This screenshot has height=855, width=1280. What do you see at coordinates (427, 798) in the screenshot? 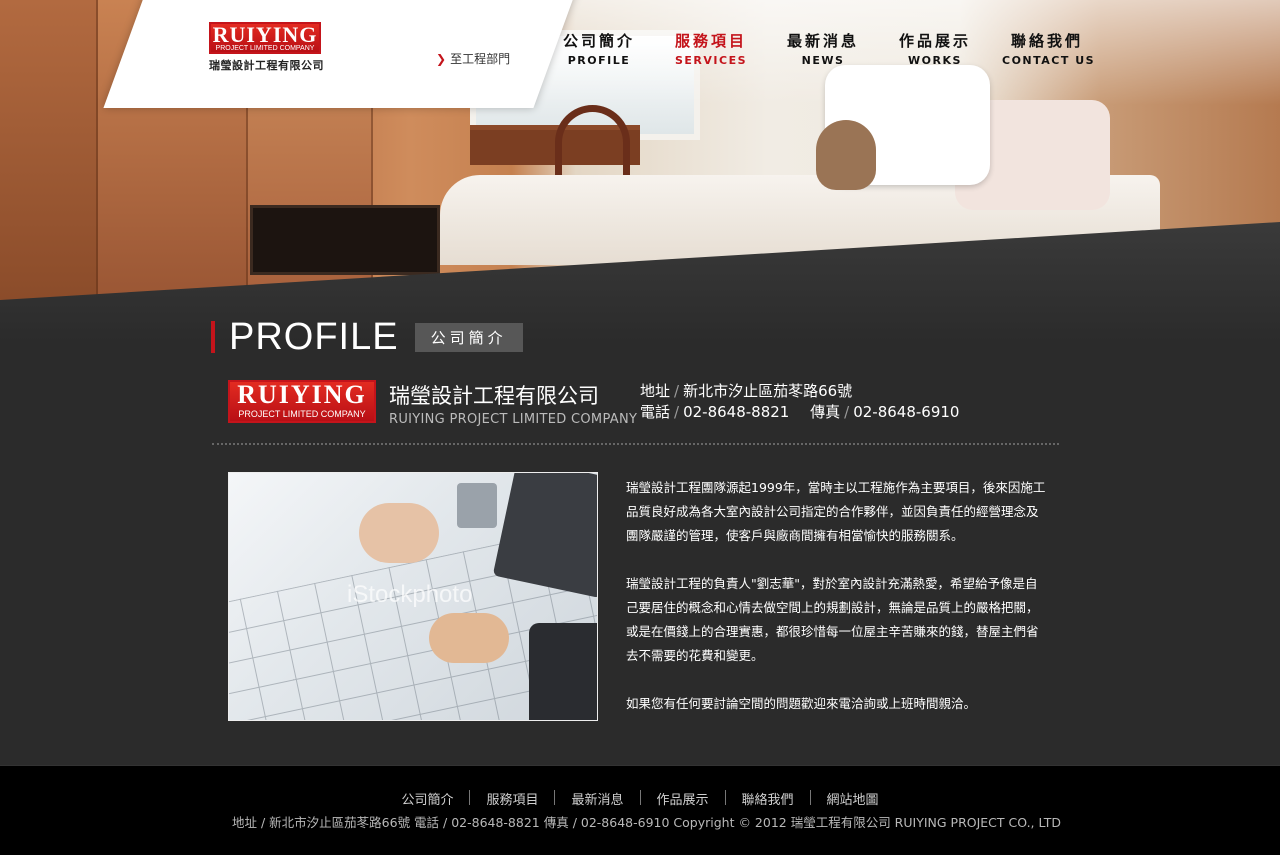
I see `footer-link-profile: 公司簡介` at bounding box center [427, 798].